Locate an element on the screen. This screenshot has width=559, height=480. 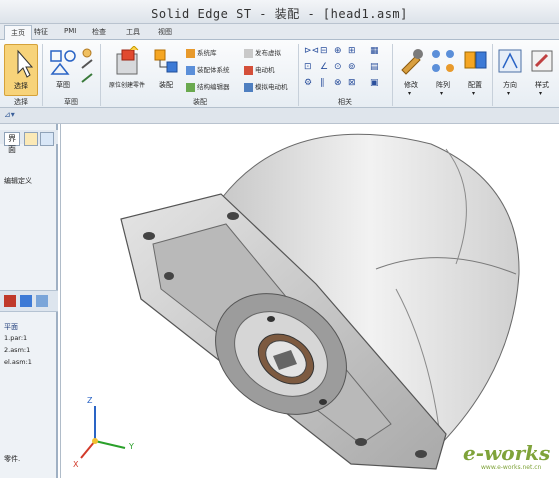
angle-icon: ∠ is located at coordinates (324, 67).